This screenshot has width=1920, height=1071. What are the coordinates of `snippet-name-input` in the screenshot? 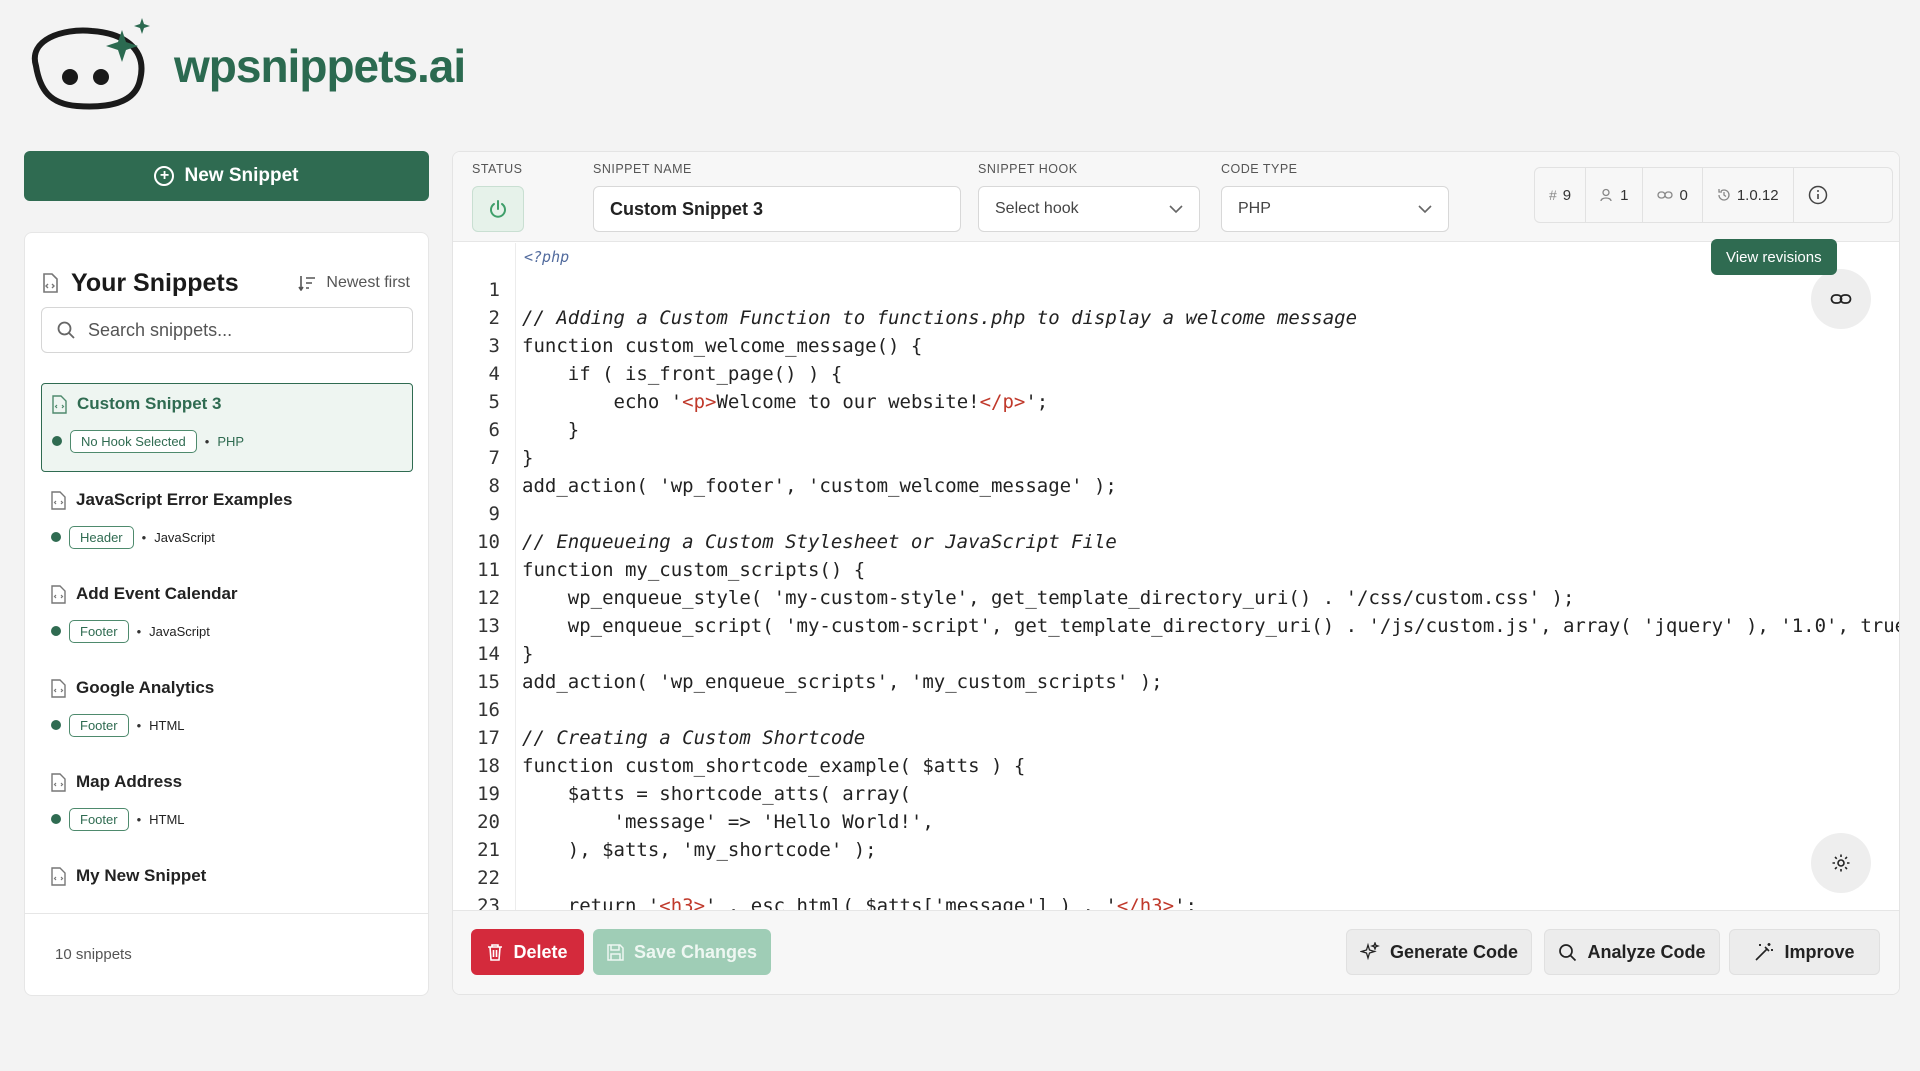 It's located at (777, 209).